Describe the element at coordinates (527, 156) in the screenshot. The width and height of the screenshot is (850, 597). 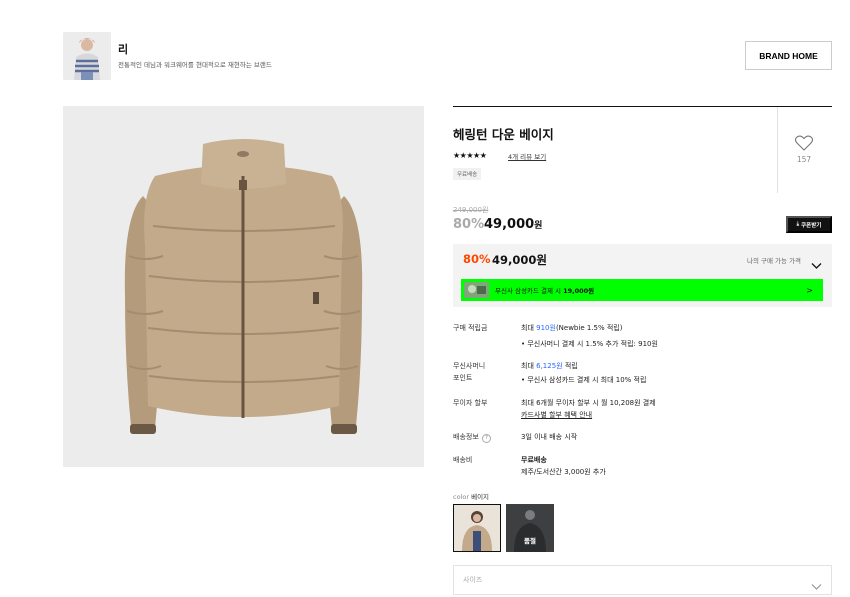
I see `review-link: 4개 리뷰 보기` at that location.